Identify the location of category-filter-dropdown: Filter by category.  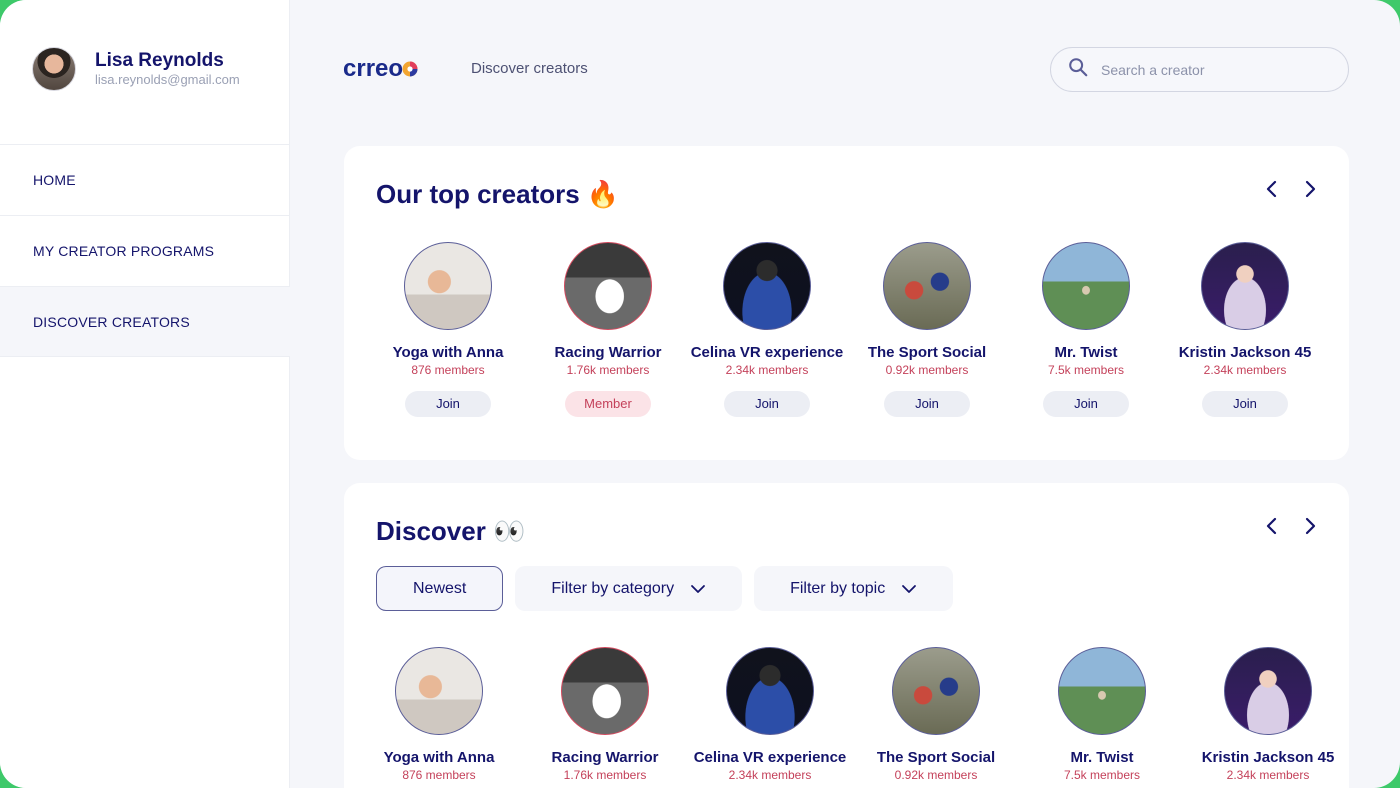
(629, 588).